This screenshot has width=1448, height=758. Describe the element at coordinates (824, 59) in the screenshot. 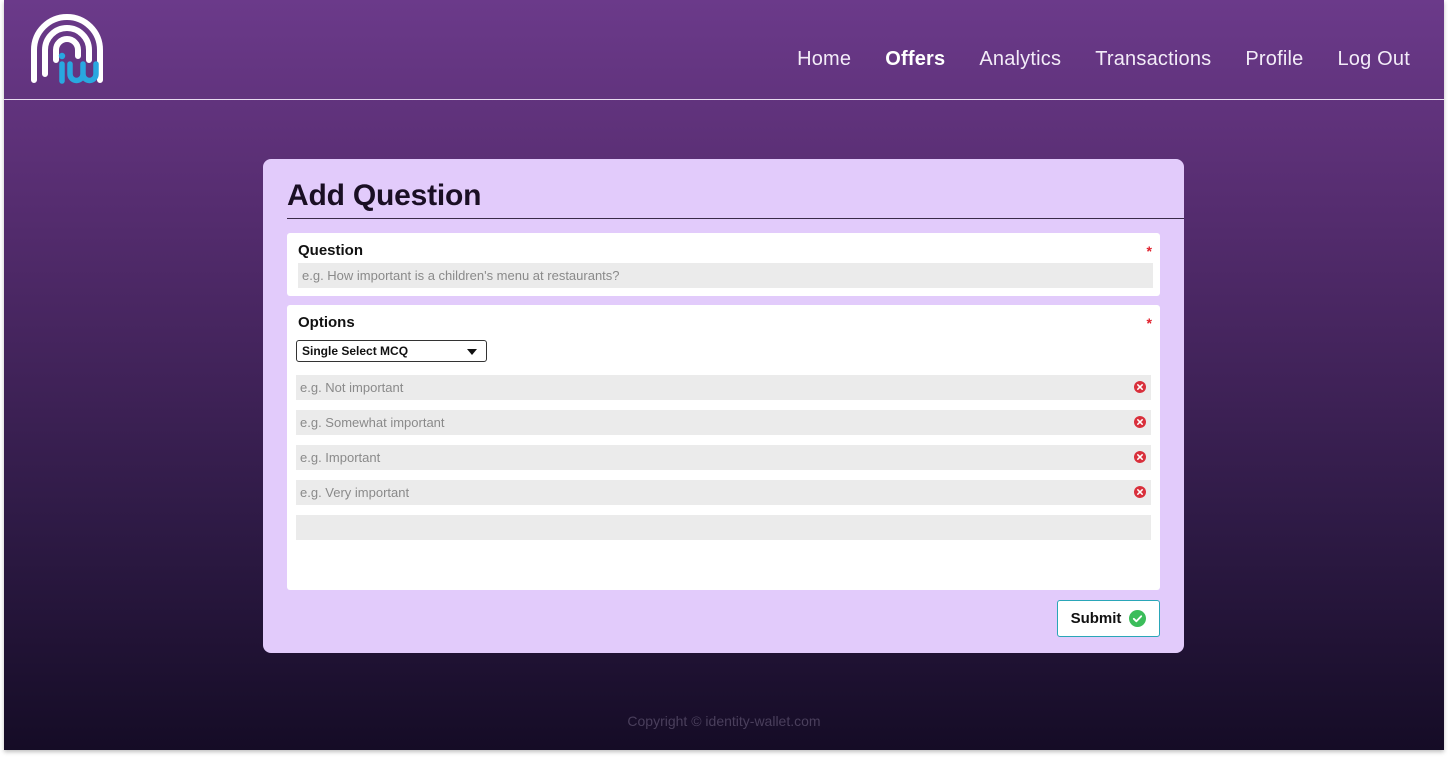

I see `nav-home: Home` at that location.